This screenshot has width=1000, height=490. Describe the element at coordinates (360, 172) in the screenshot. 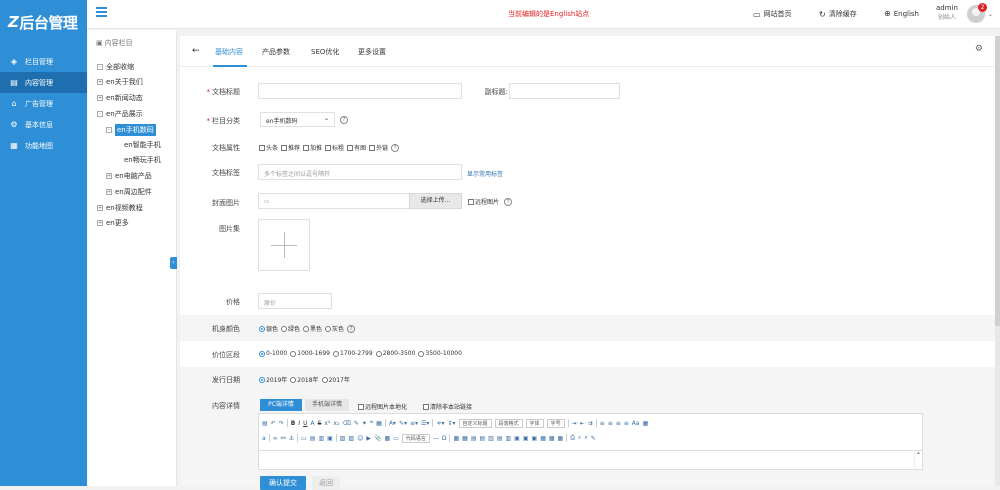

I see `tags-input: 多个标签之间以逗号隔开` at that location.